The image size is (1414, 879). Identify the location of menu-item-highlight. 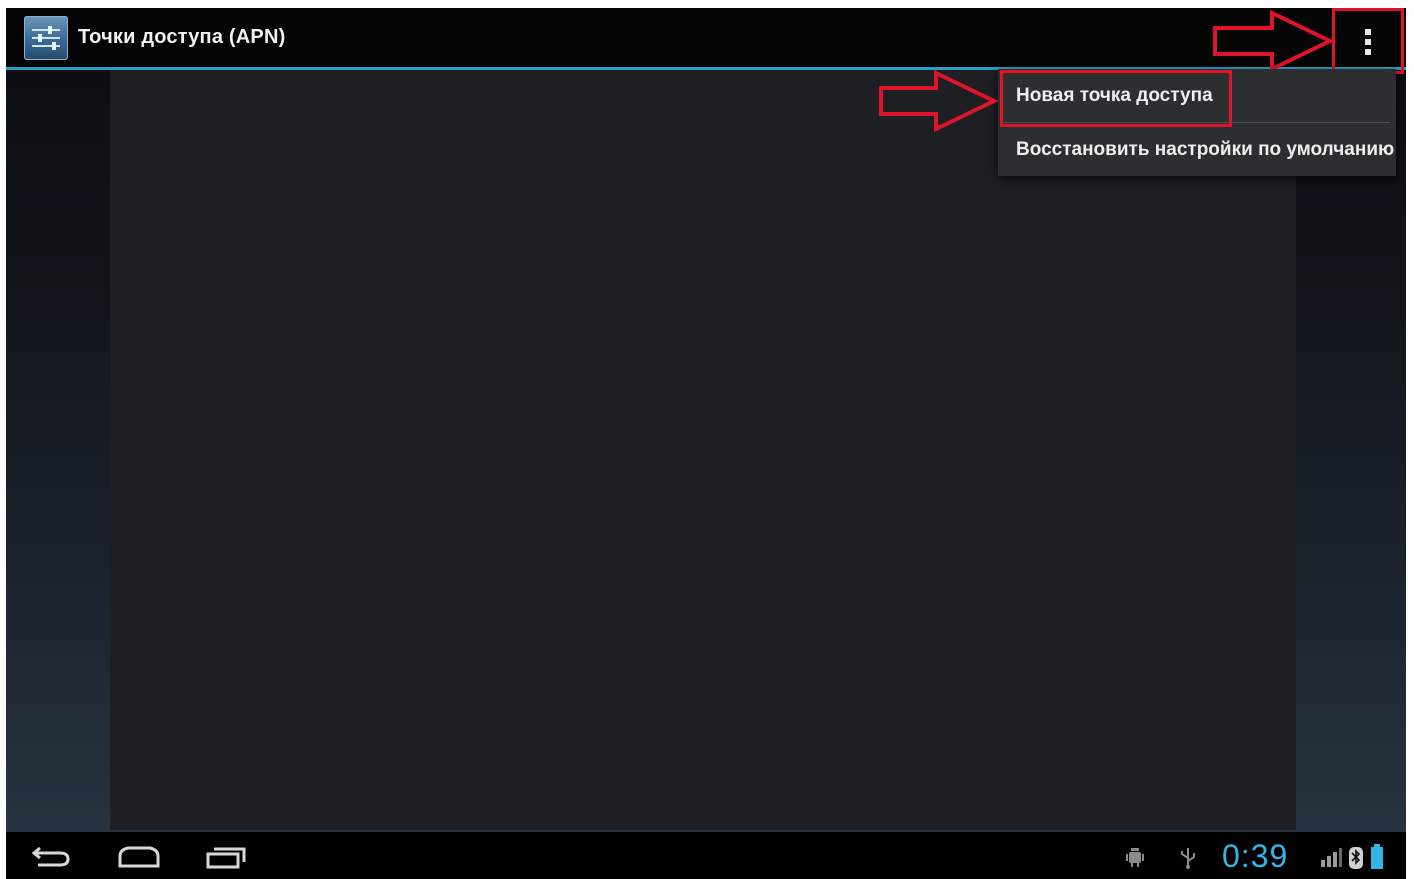
(1116, 98).